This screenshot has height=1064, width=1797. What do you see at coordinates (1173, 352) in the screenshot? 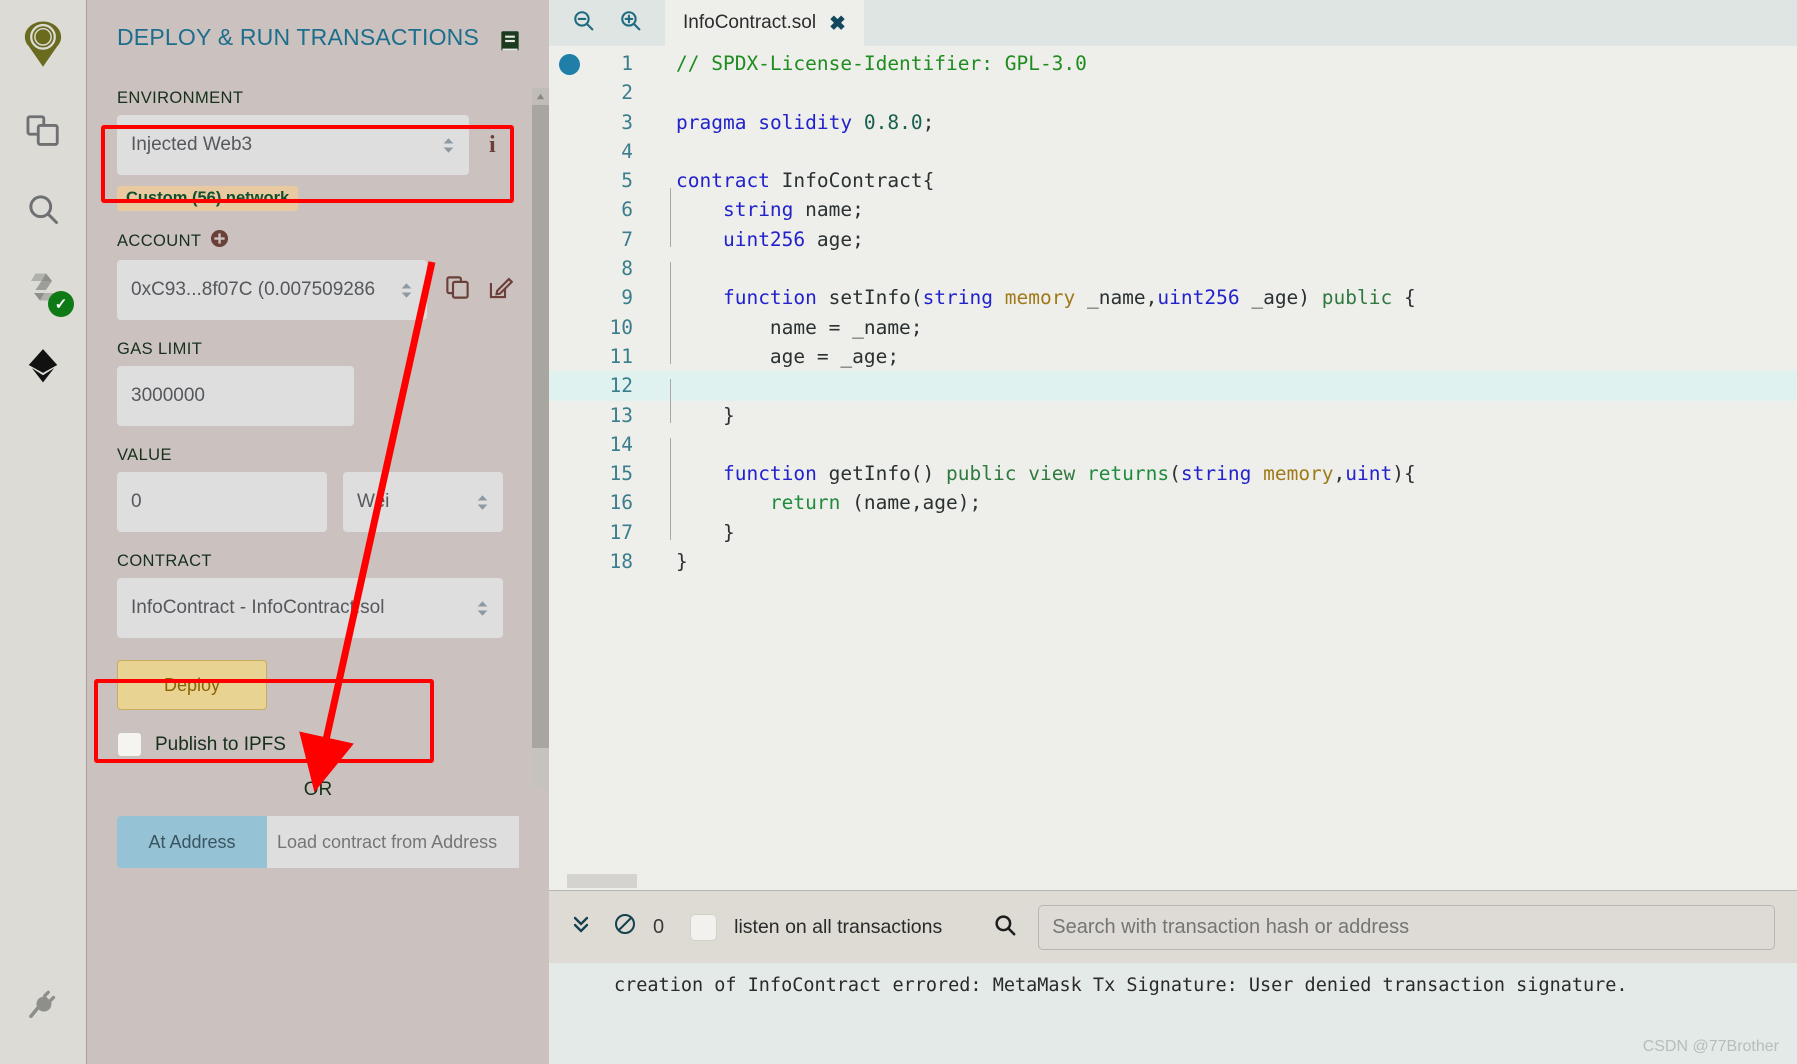
I see `code-line: 11 age = _age;` at bounding box center [1173, 352].